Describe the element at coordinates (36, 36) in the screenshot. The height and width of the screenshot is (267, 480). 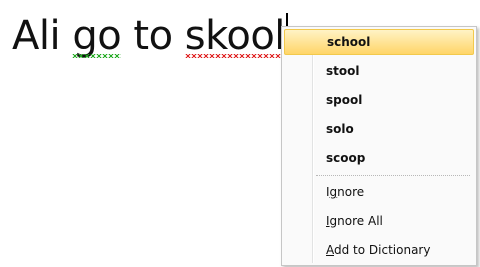
I see `word-ali: Ali` at that location.